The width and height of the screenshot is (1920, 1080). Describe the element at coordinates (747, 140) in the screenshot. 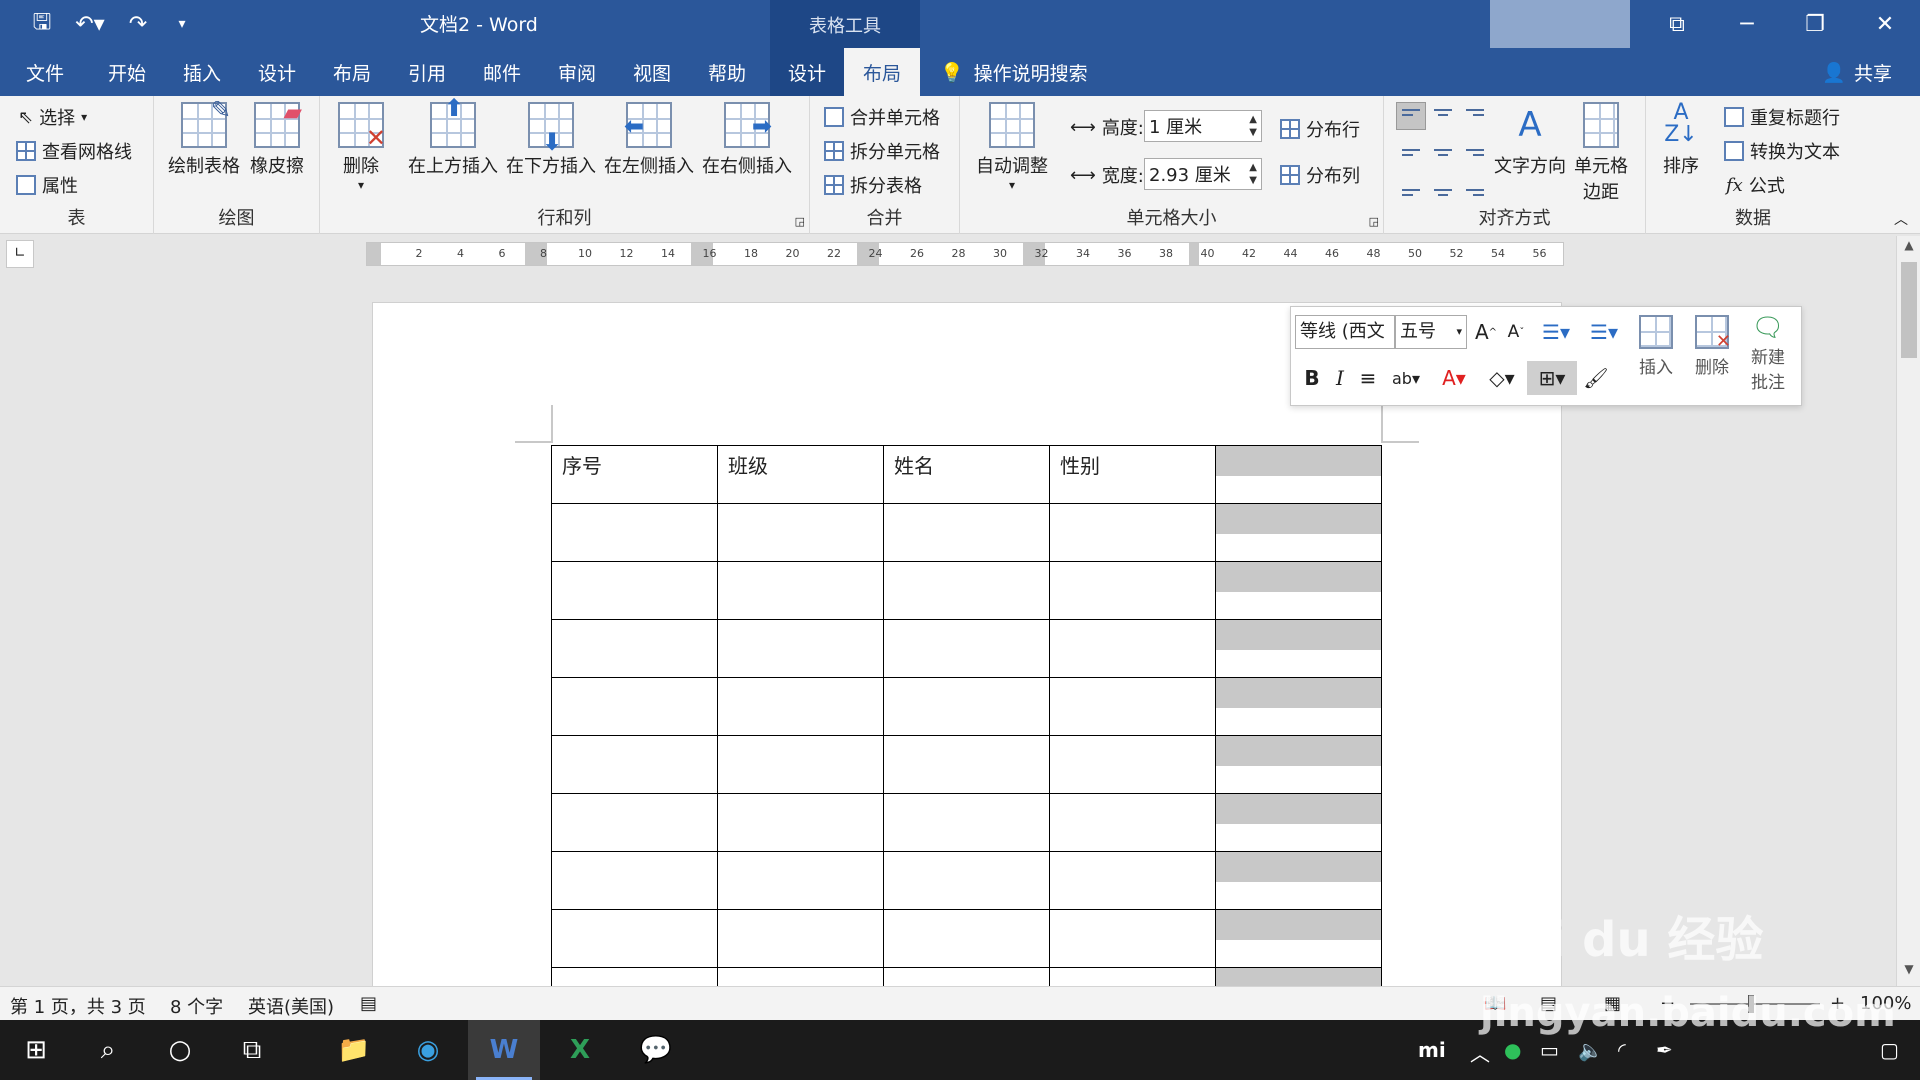

I see `insert-right-button: ➡ 在右侧插入` at that location.